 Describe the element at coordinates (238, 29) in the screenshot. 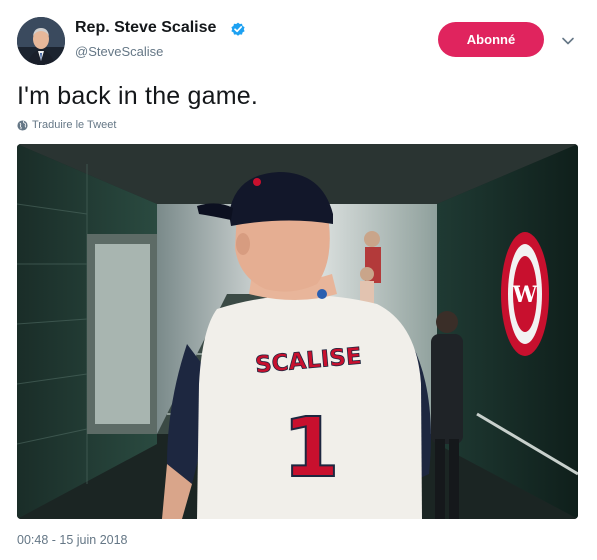

I see `verified-badge-icon` at that location.